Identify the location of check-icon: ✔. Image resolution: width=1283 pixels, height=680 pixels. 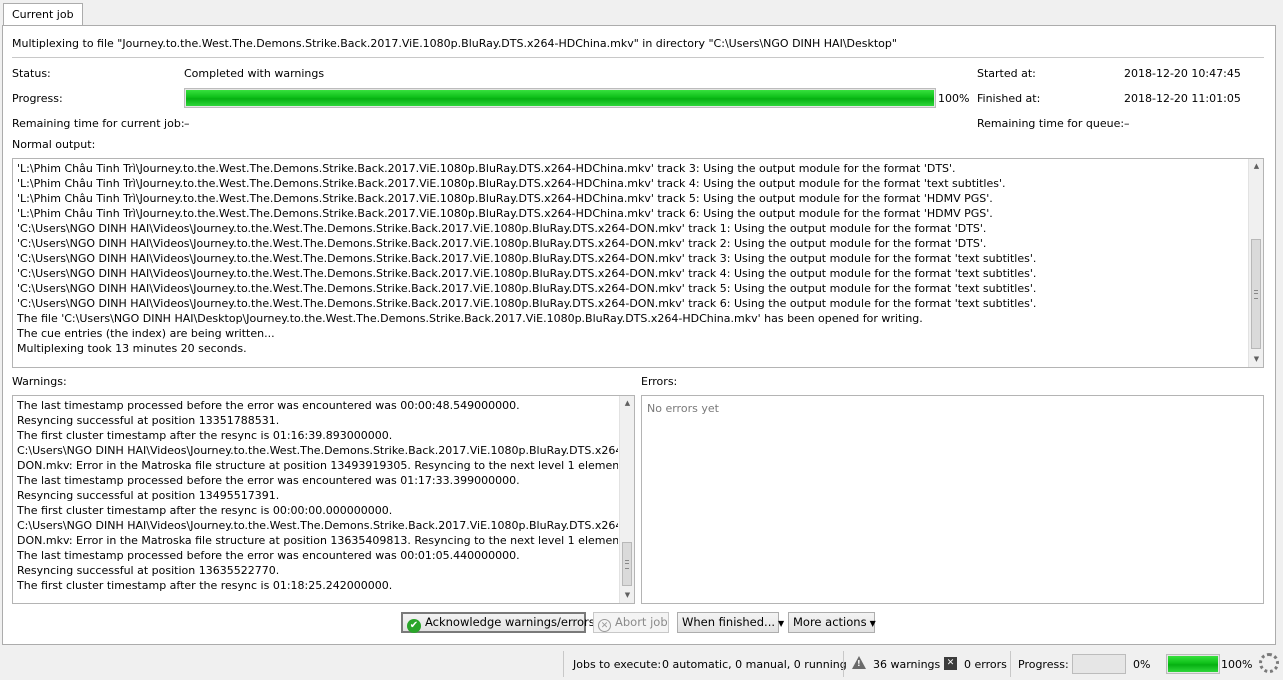
(414, 626).